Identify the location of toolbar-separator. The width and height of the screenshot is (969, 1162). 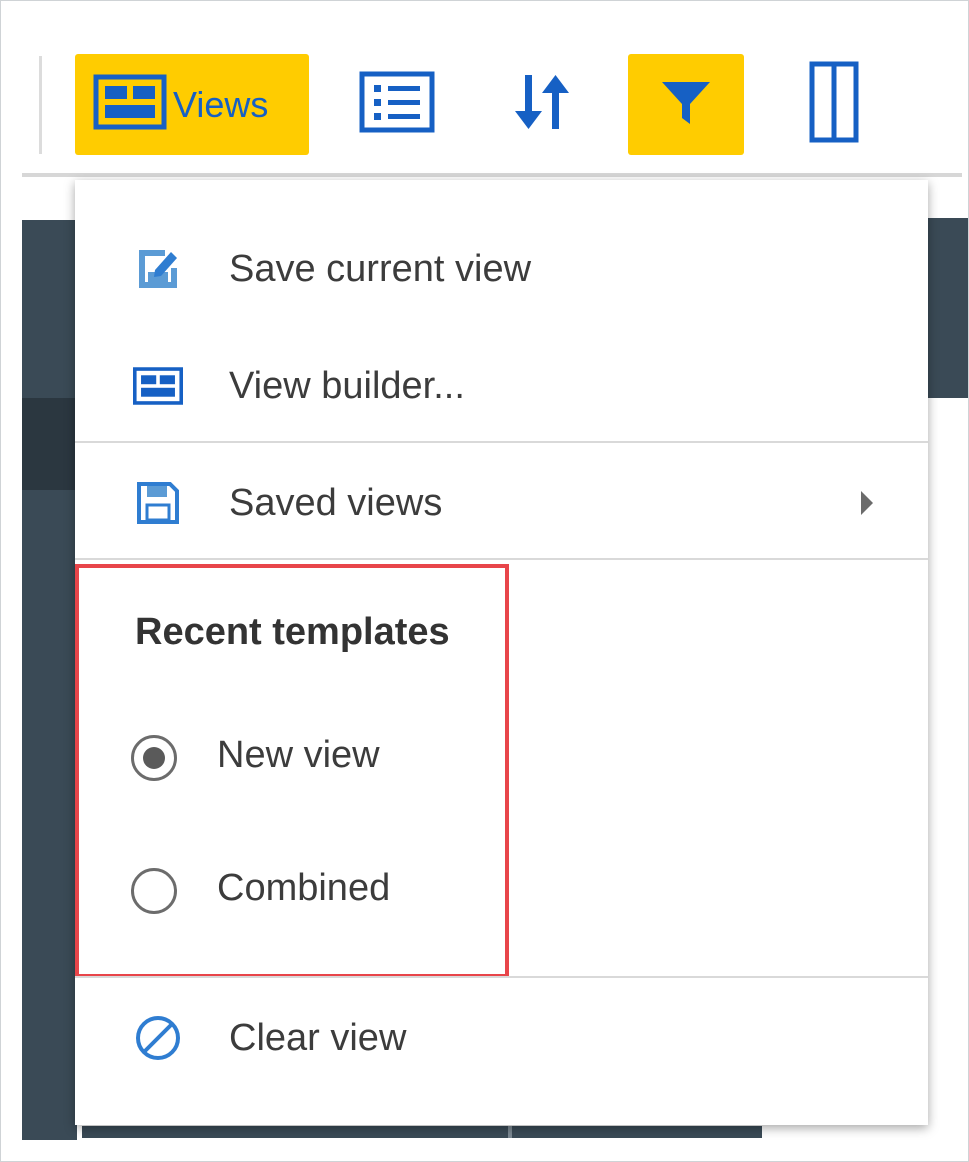
(40, 105).